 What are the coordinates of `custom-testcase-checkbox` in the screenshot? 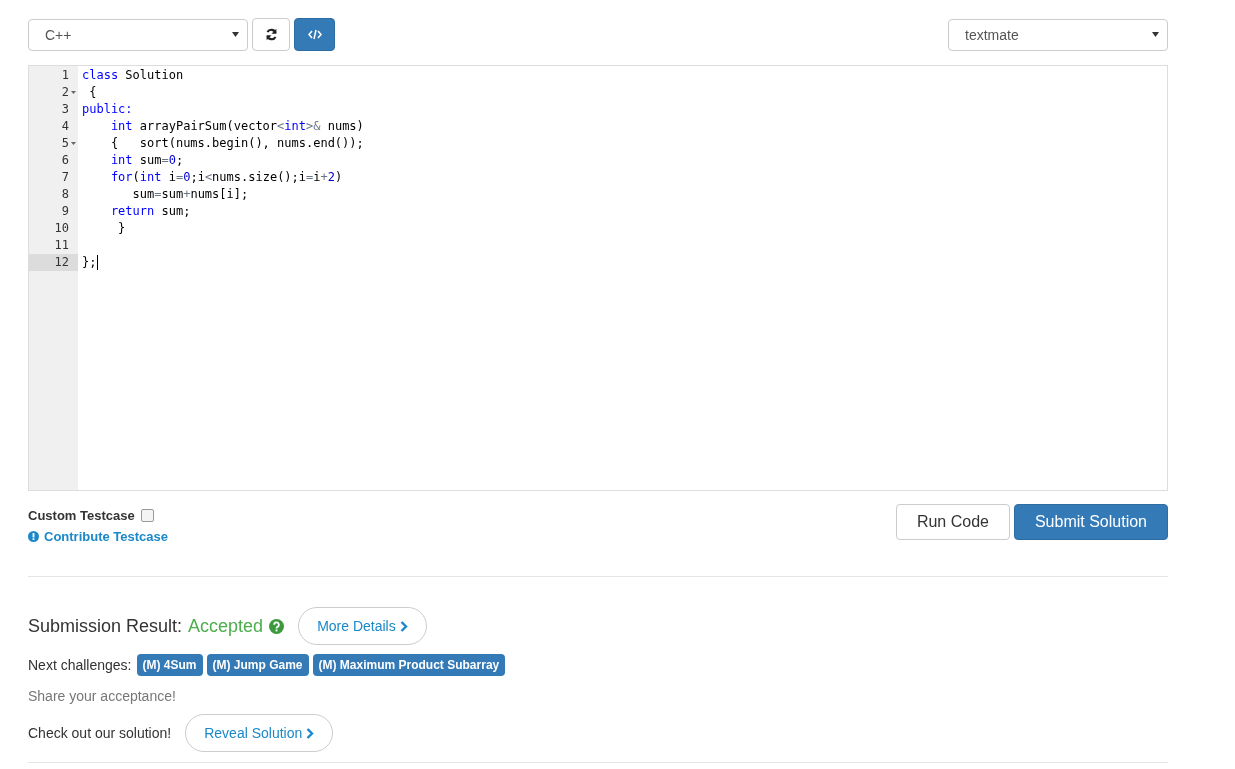 It's located at (147, 515).